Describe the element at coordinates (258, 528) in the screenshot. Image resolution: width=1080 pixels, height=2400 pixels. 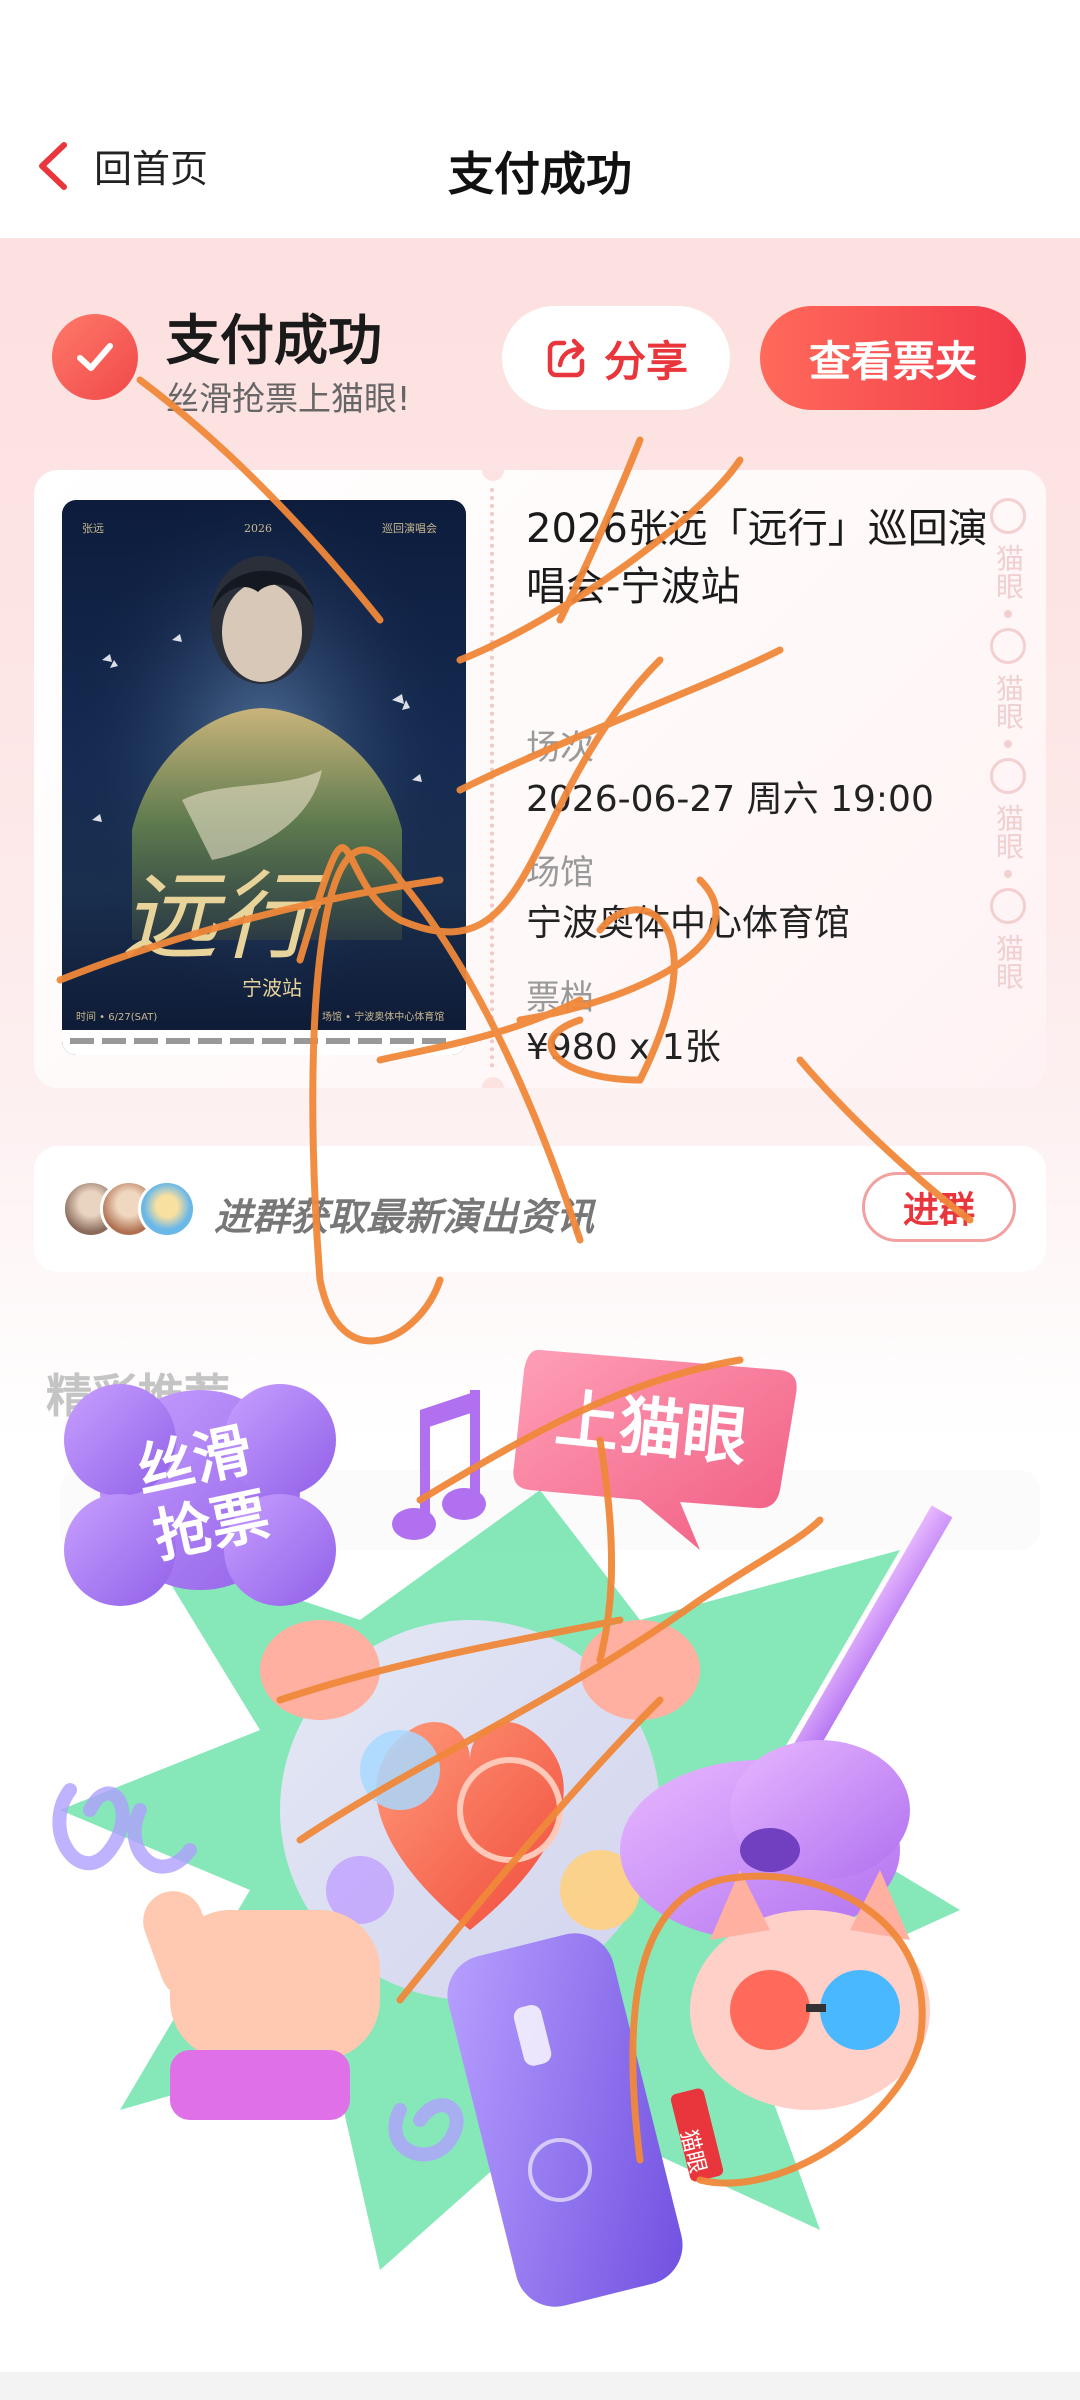
I see `poster-year: 2026` at that location.